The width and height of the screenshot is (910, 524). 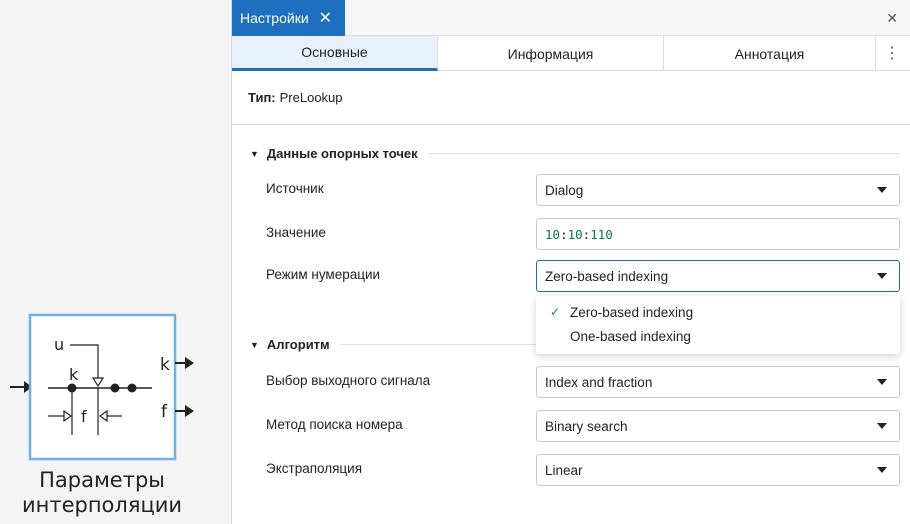 I want to click on search-method-value: Binary search, so click(x=586, y=426).